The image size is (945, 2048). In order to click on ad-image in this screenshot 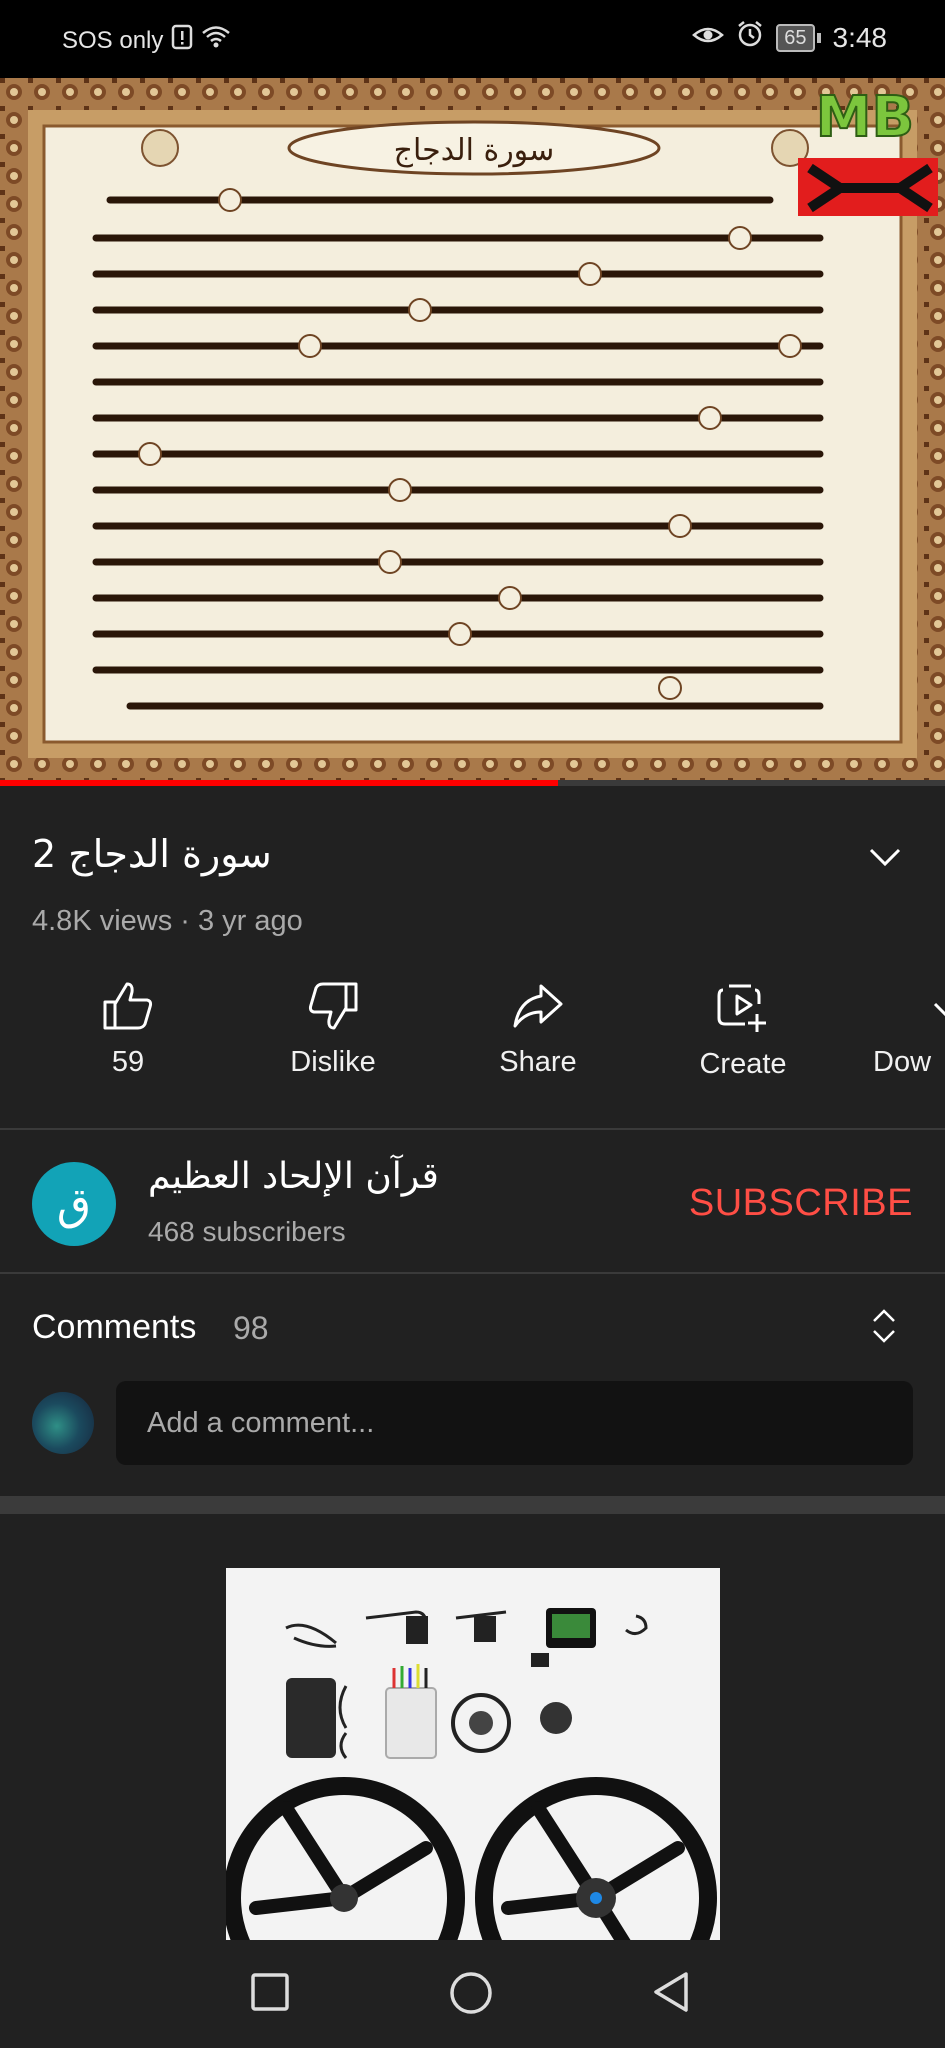, I will do `click(473, 1754)`.